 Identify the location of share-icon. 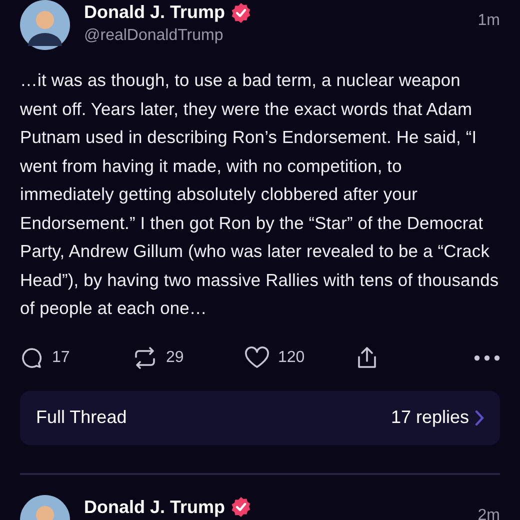
(367, 358).